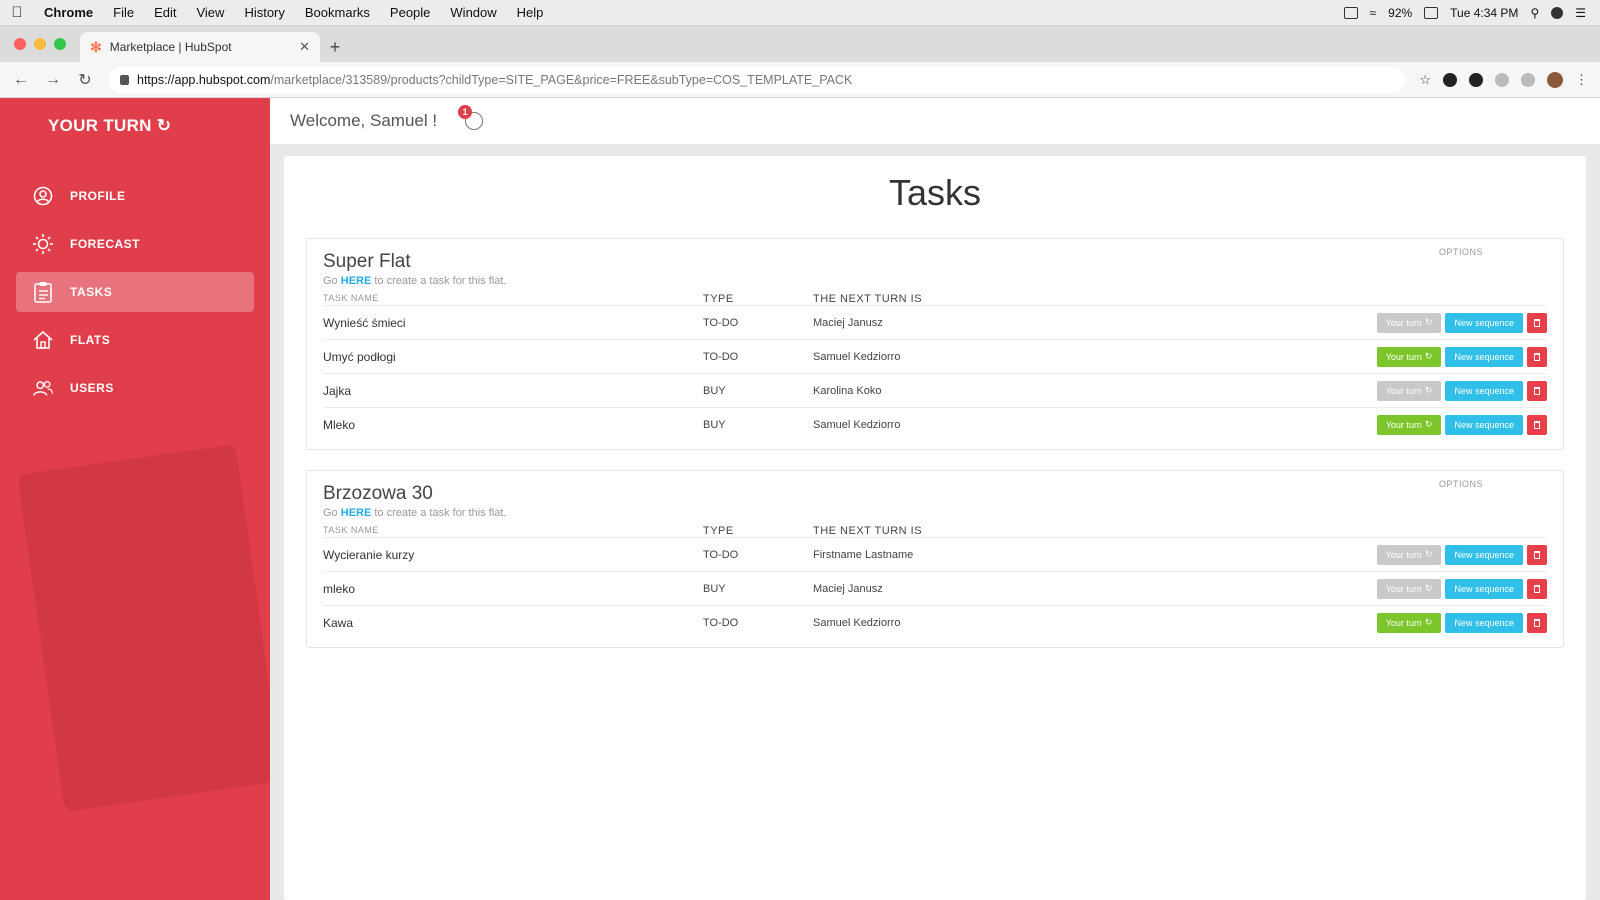 The image size is (1600, 900). Describe the element at coordinates (718, 299) in the screenshot. I see `type-header: TYPE` at that location.